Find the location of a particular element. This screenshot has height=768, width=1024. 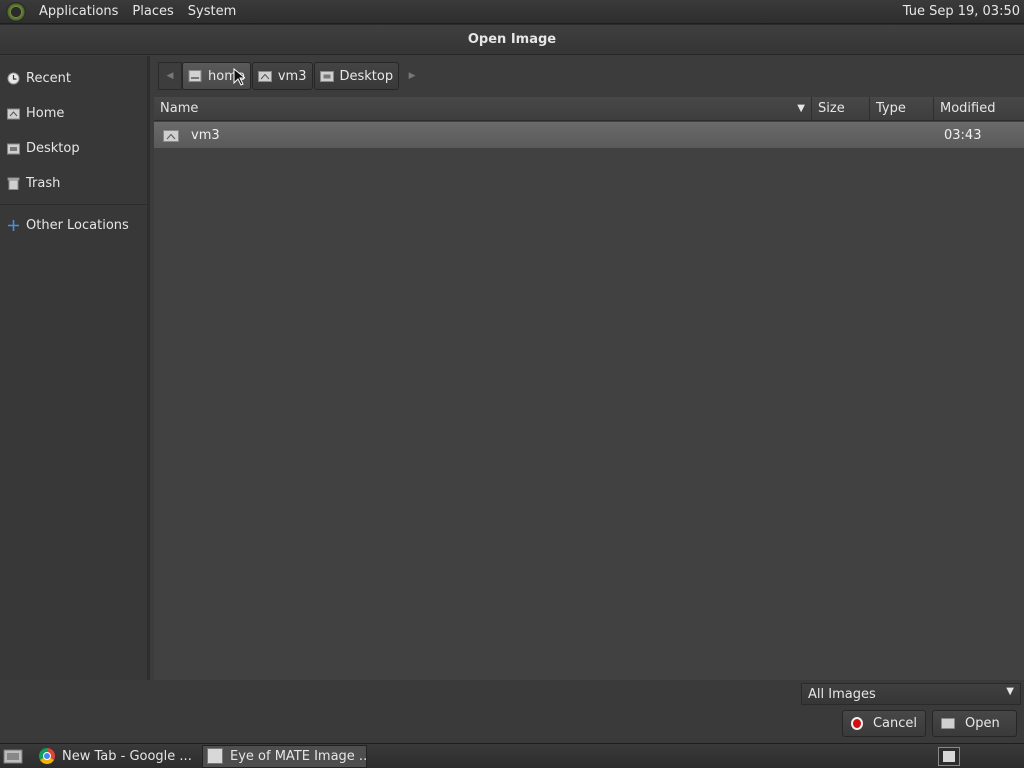

column-label: Name is located at coordinates (179, 108).